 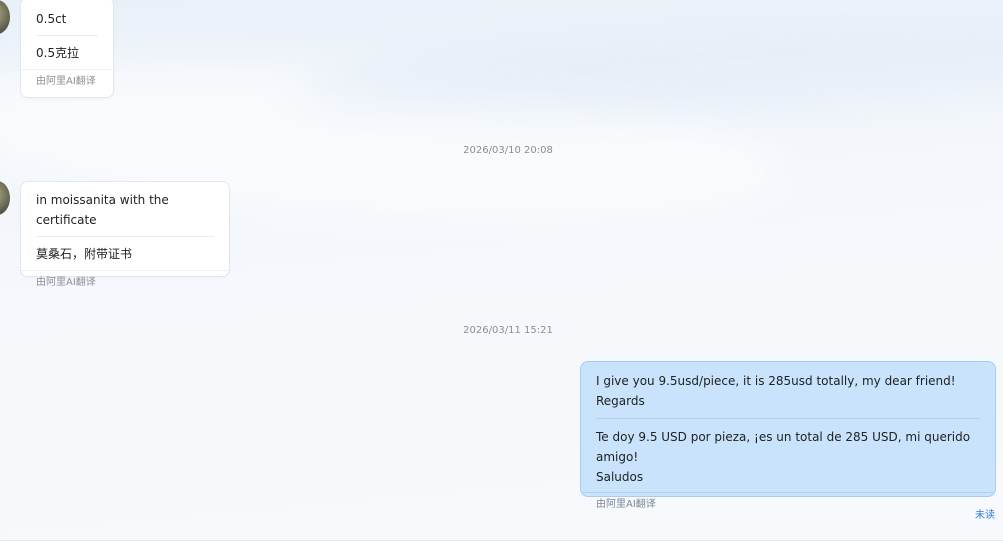 What do you see at coordinates (508, 330) in the screenshot?
I see `message-timestamp: 2026/03/11 15:21` at bounding box center [508, 330].